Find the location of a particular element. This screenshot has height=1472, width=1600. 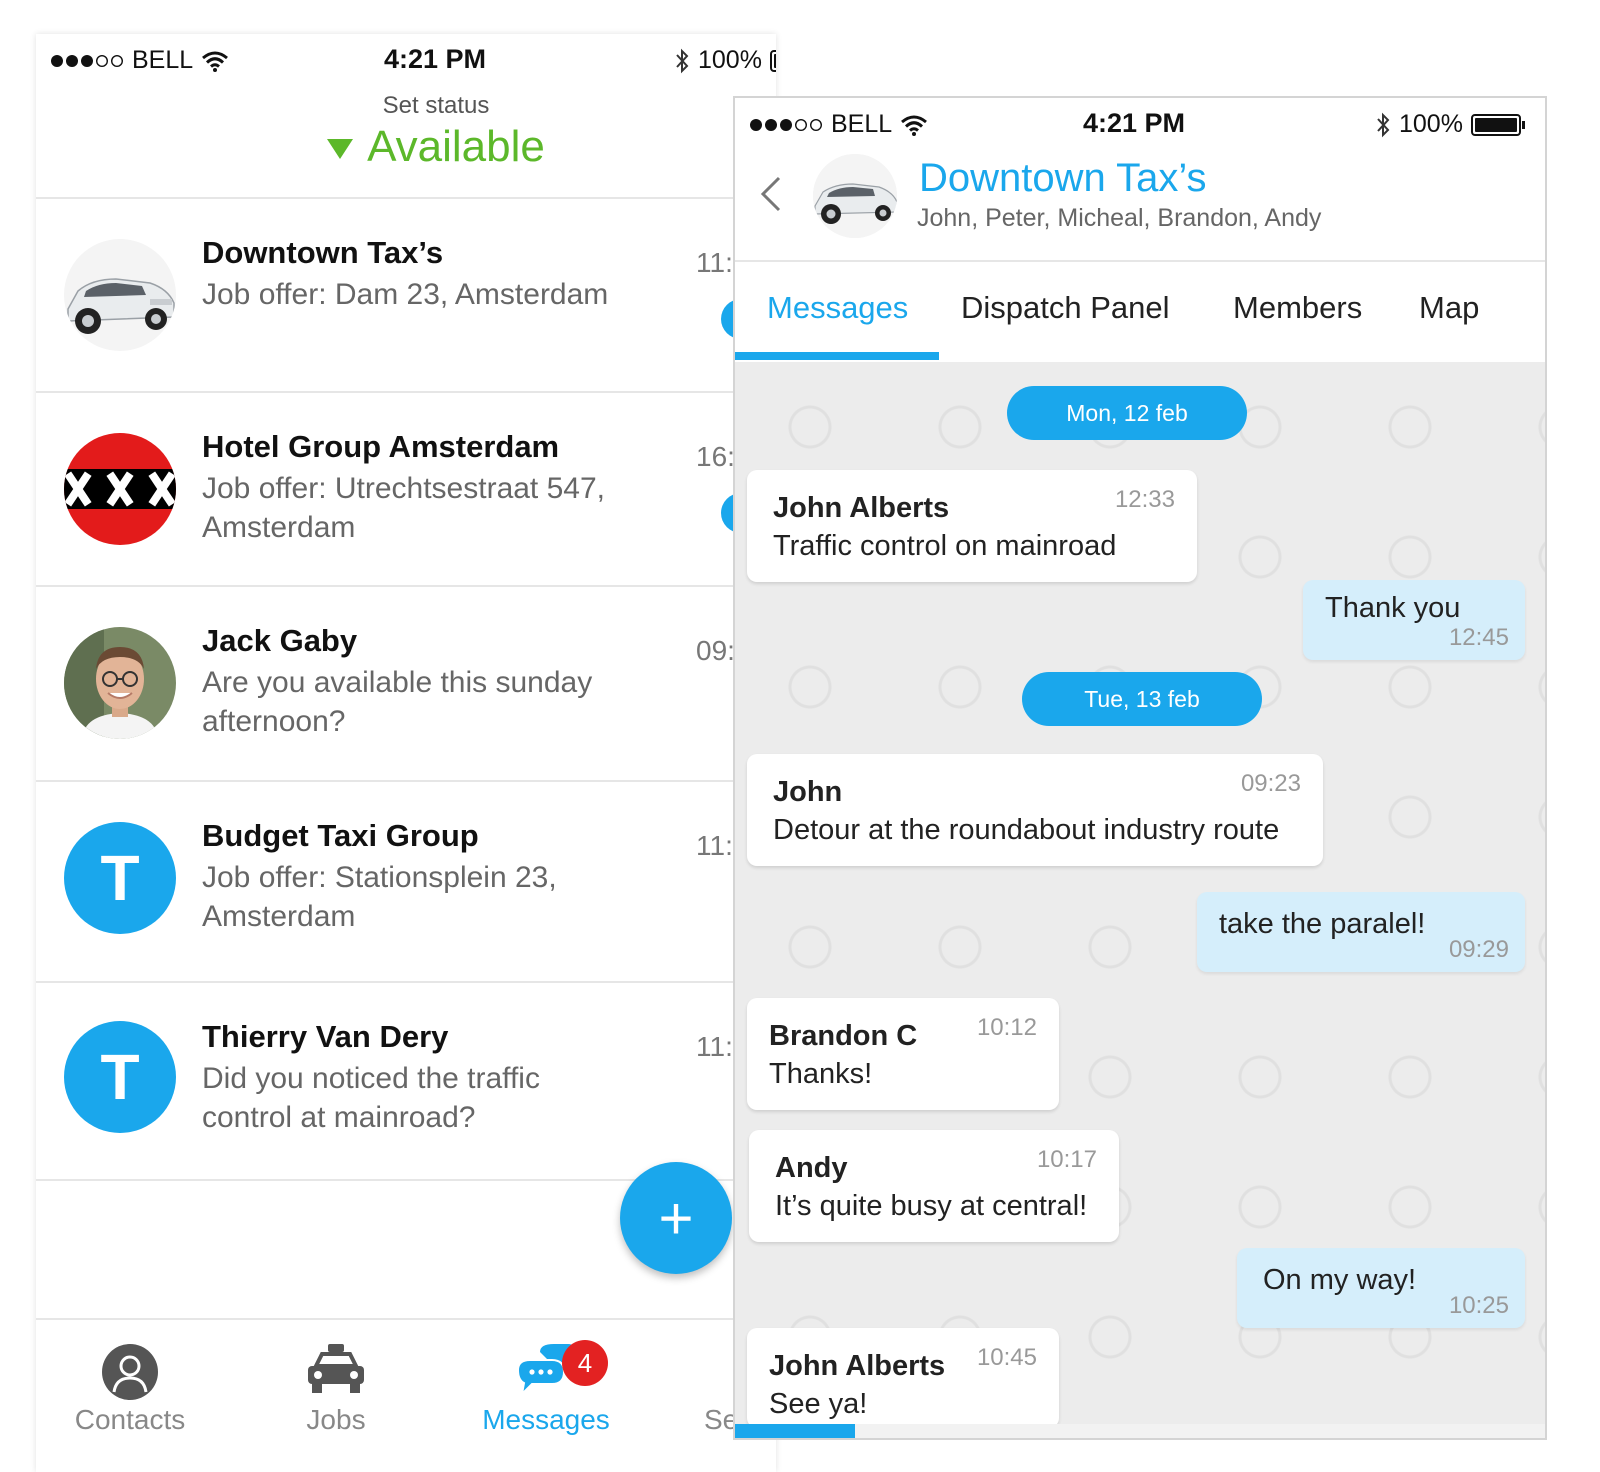

conversation-name: Hotel Group Amsterdam is located at coordinates (381, 446).